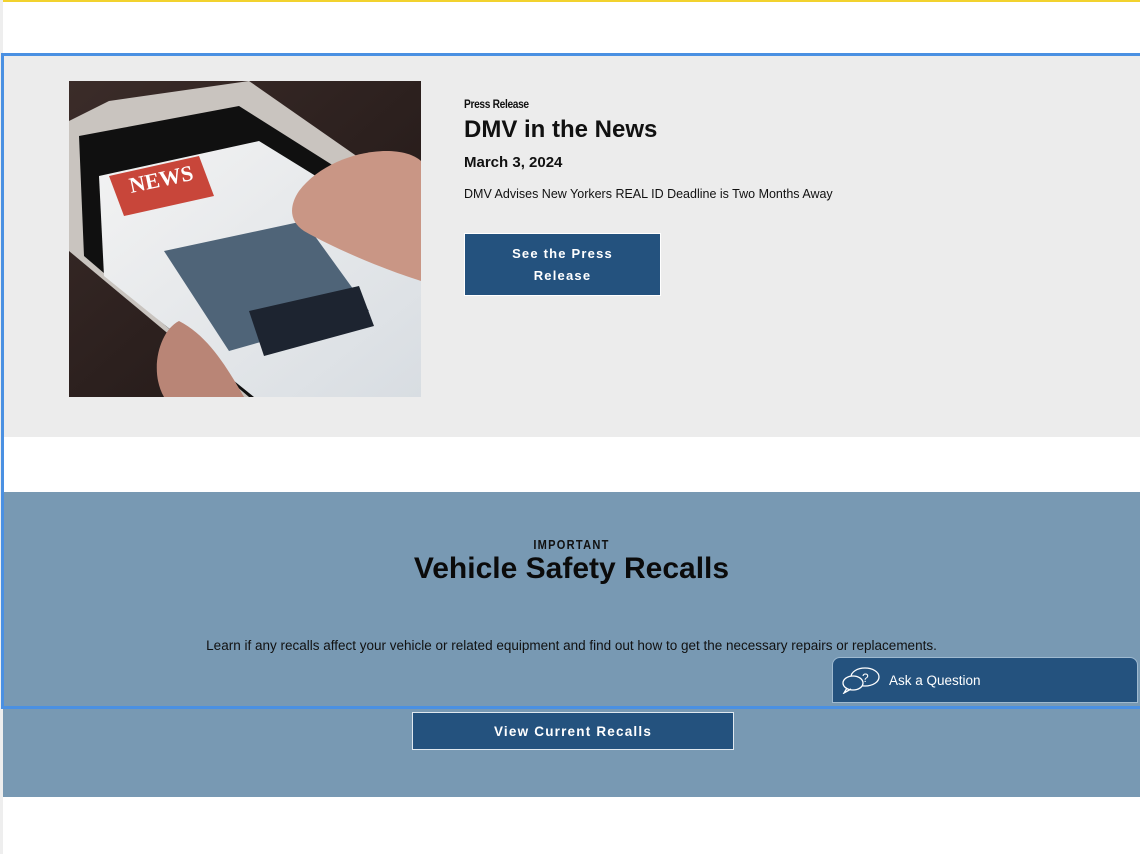 This screenshot has height=854, width=1140. Describe the element at coordinates (496, 104) in the screenshot. I see `news-eyebrow: Press Release` at that location.